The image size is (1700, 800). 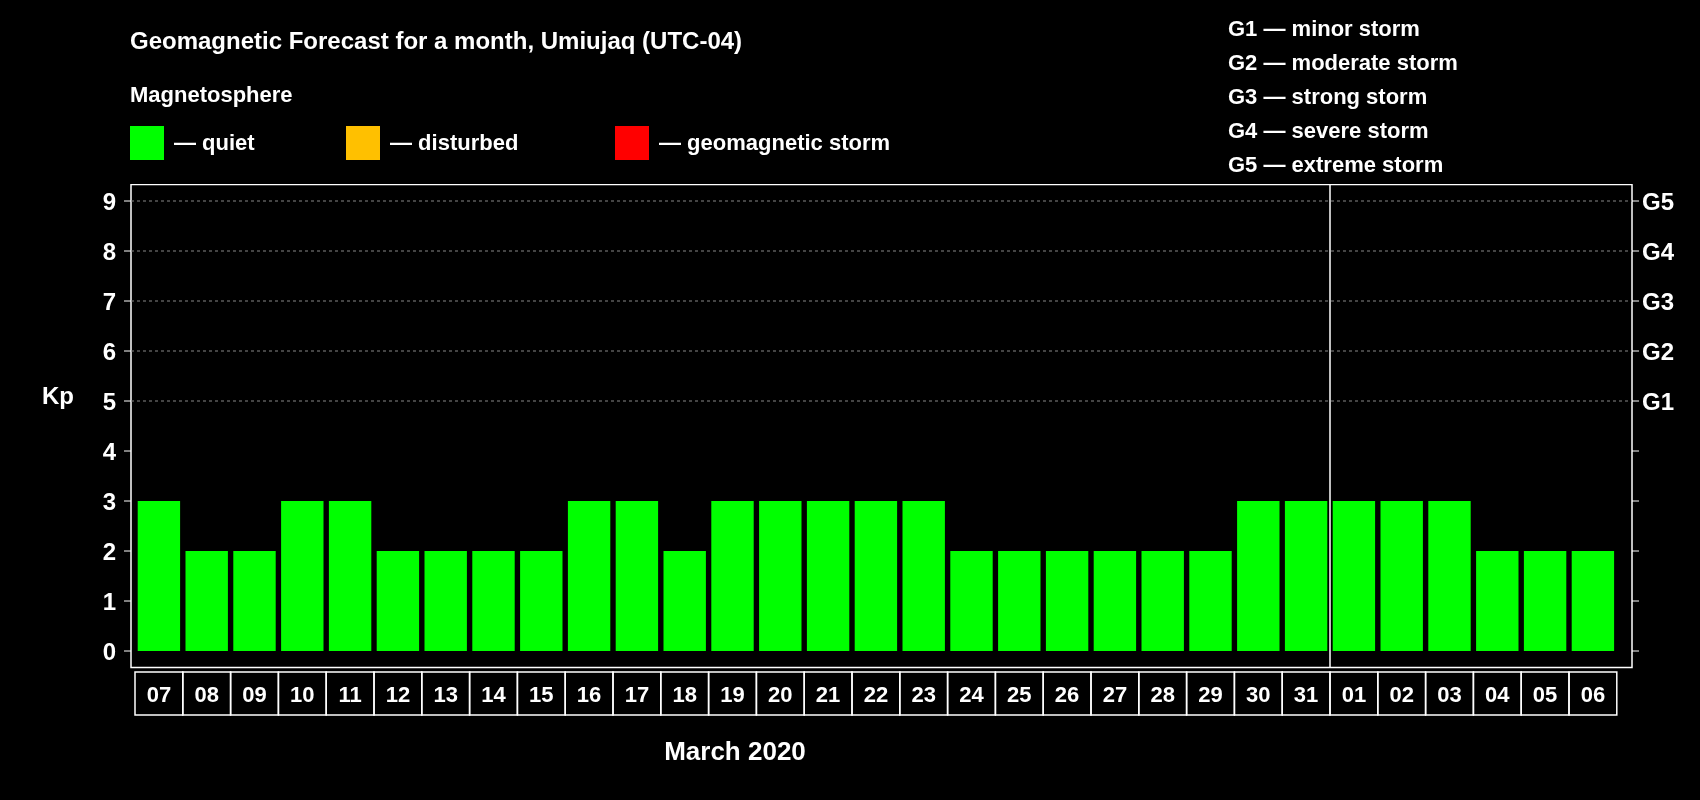 I want to click on x-tick-label: 29, so click(x=1210, y=694).